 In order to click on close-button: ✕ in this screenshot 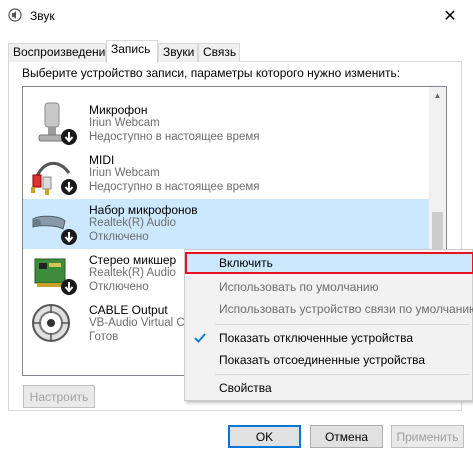, I will do `click(450, 15)`.